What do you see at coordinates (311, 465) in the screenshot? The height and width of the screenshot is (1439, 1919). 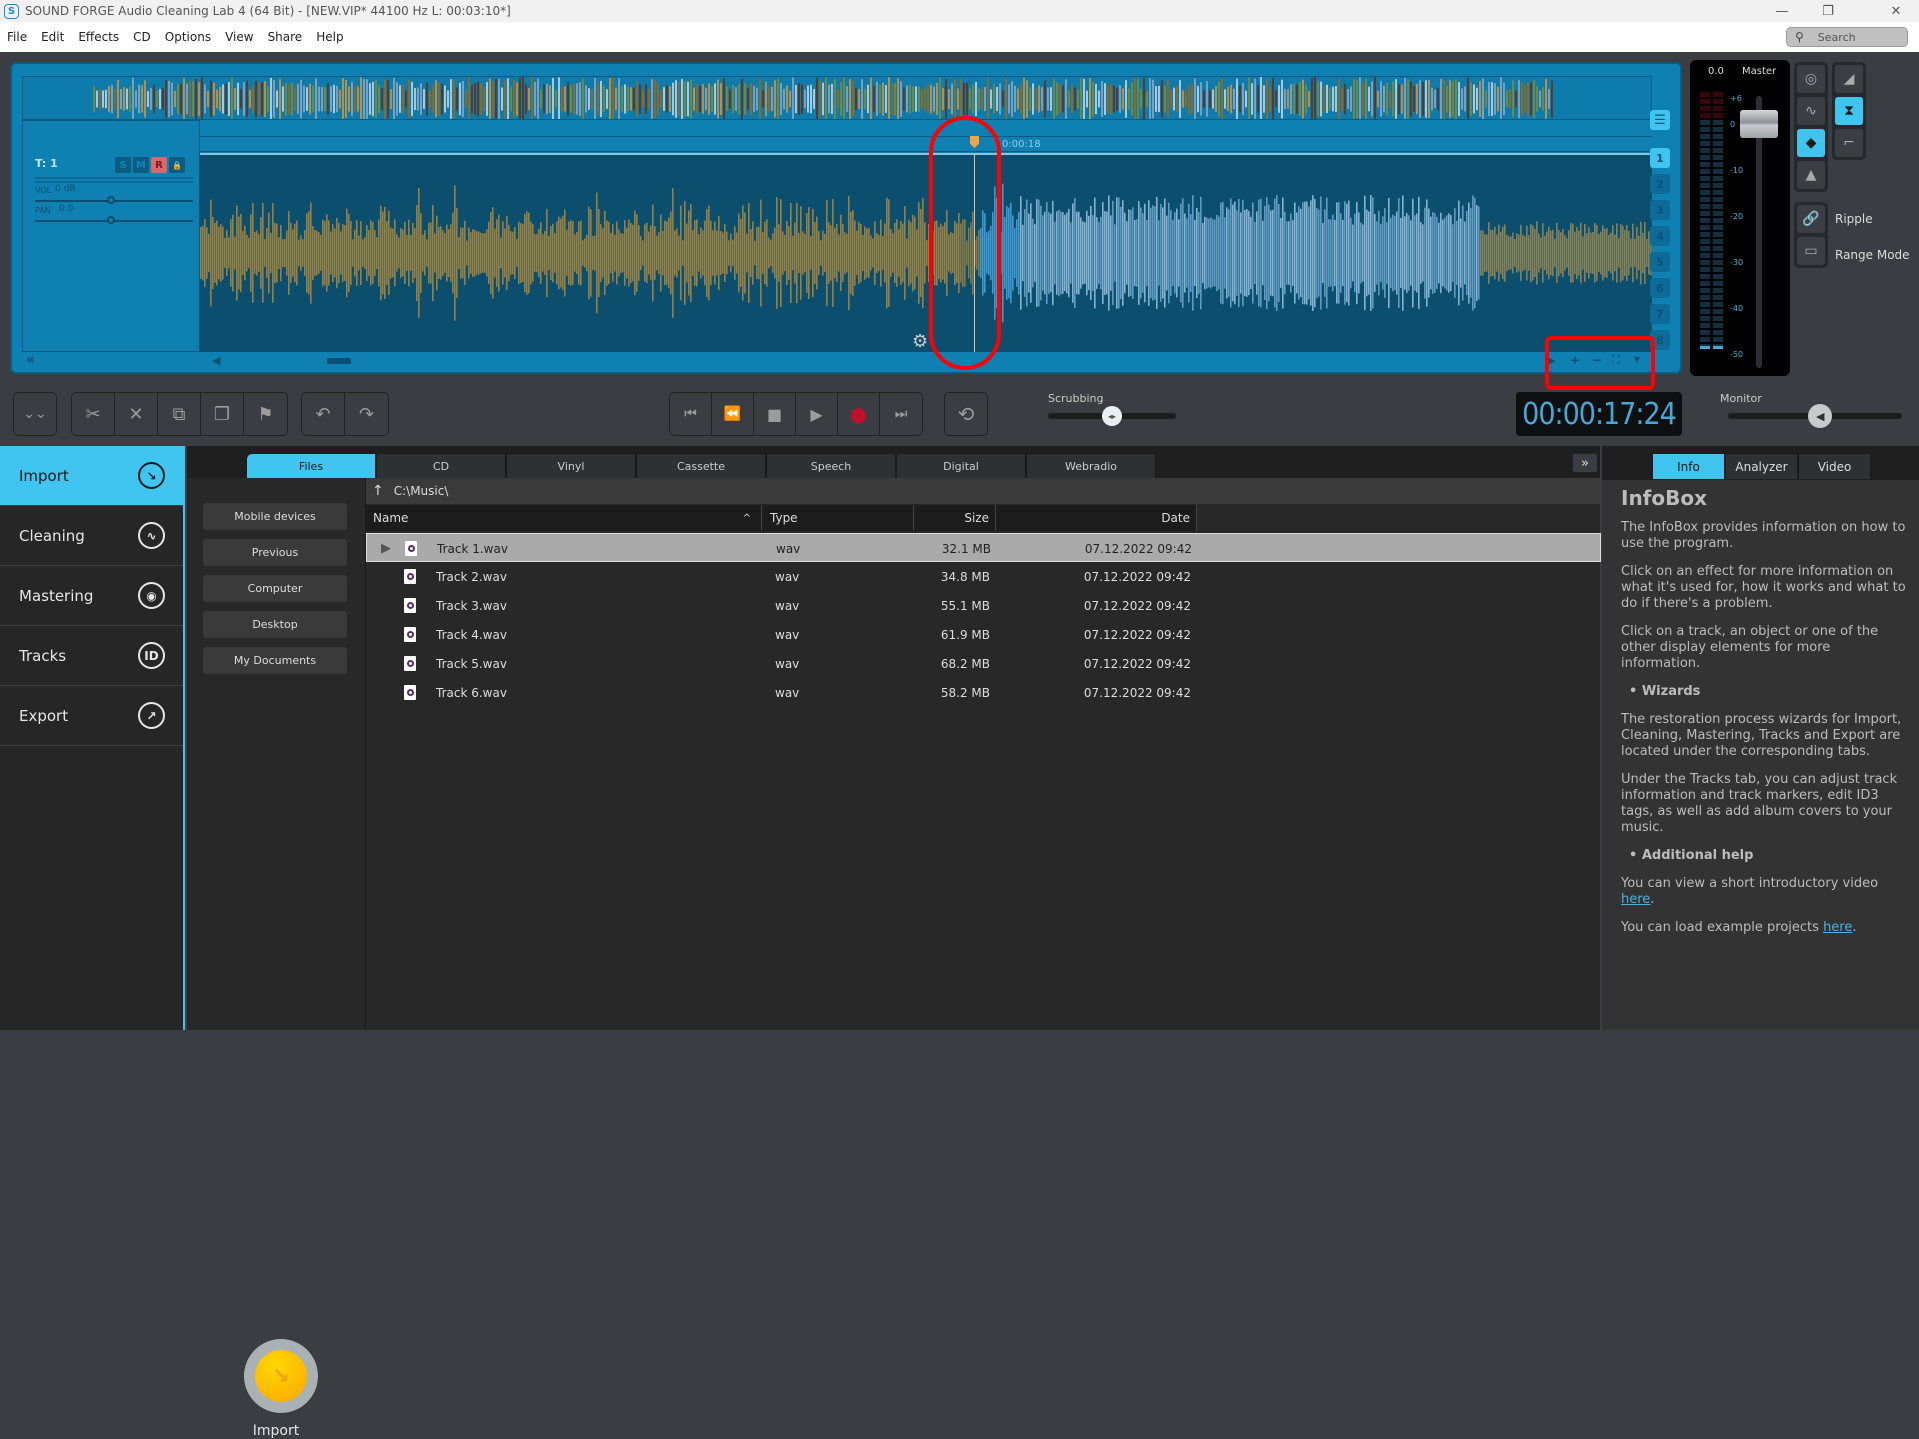 I see `tab-files: Files` at bounding box center [311, 465].